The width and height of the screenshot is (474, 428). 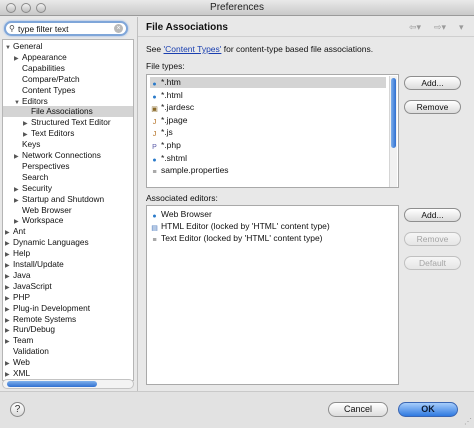 I want to click on tree-item: ▶ Plug-in Development, so click(x=68, y=308).